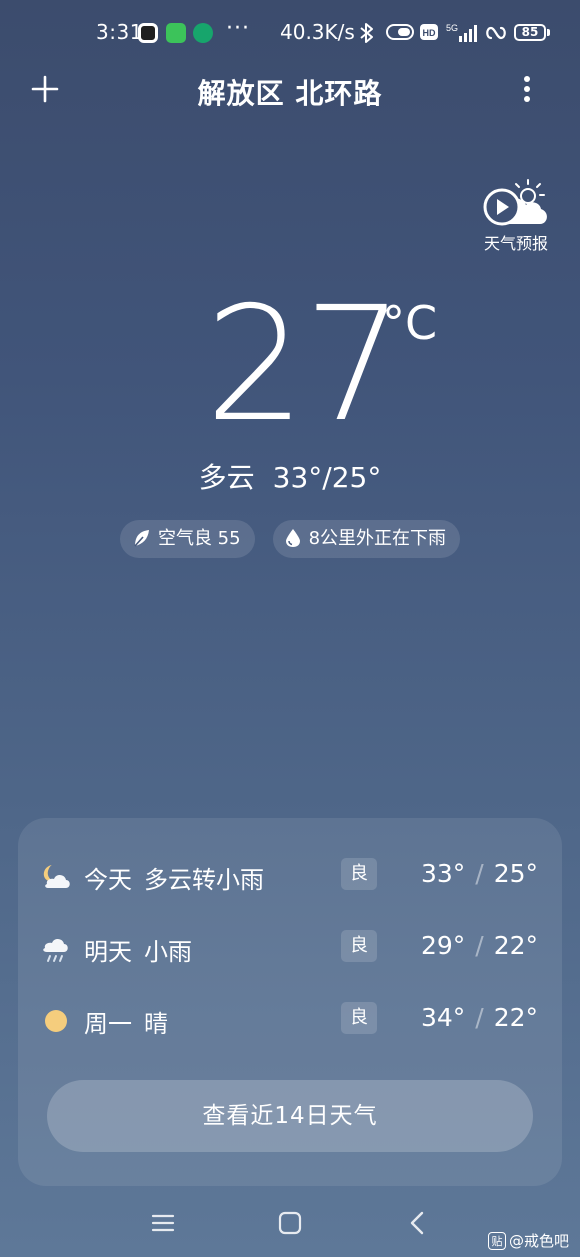  I want to click on forecast-day: 今天, so click(108, 880).